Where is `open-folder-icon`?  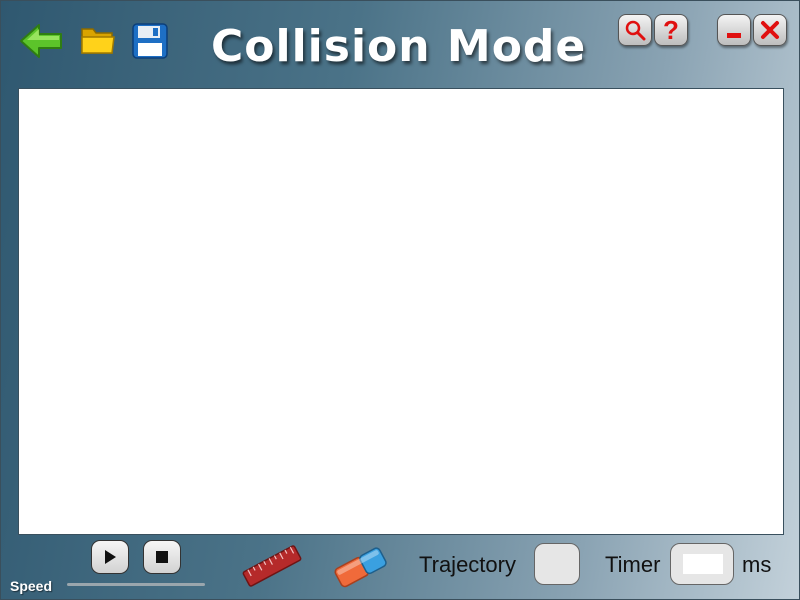 open-folder-icon is located at coordinates (100, 43).